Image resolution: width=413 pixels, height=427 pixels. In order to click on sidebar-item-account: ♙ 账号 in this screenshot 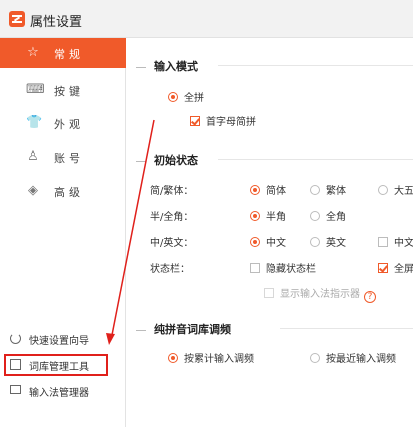, I will do `click(63, 157)`.